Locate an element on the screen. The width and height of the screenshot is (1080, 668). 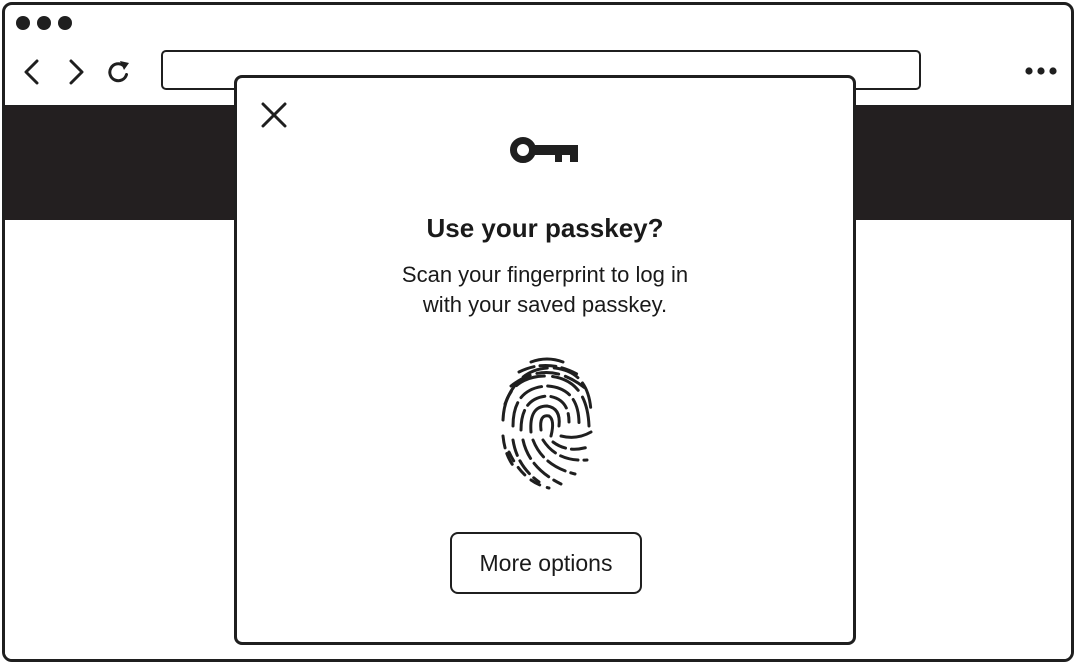
browser-menu-button is located at coordinates (1041, 71).